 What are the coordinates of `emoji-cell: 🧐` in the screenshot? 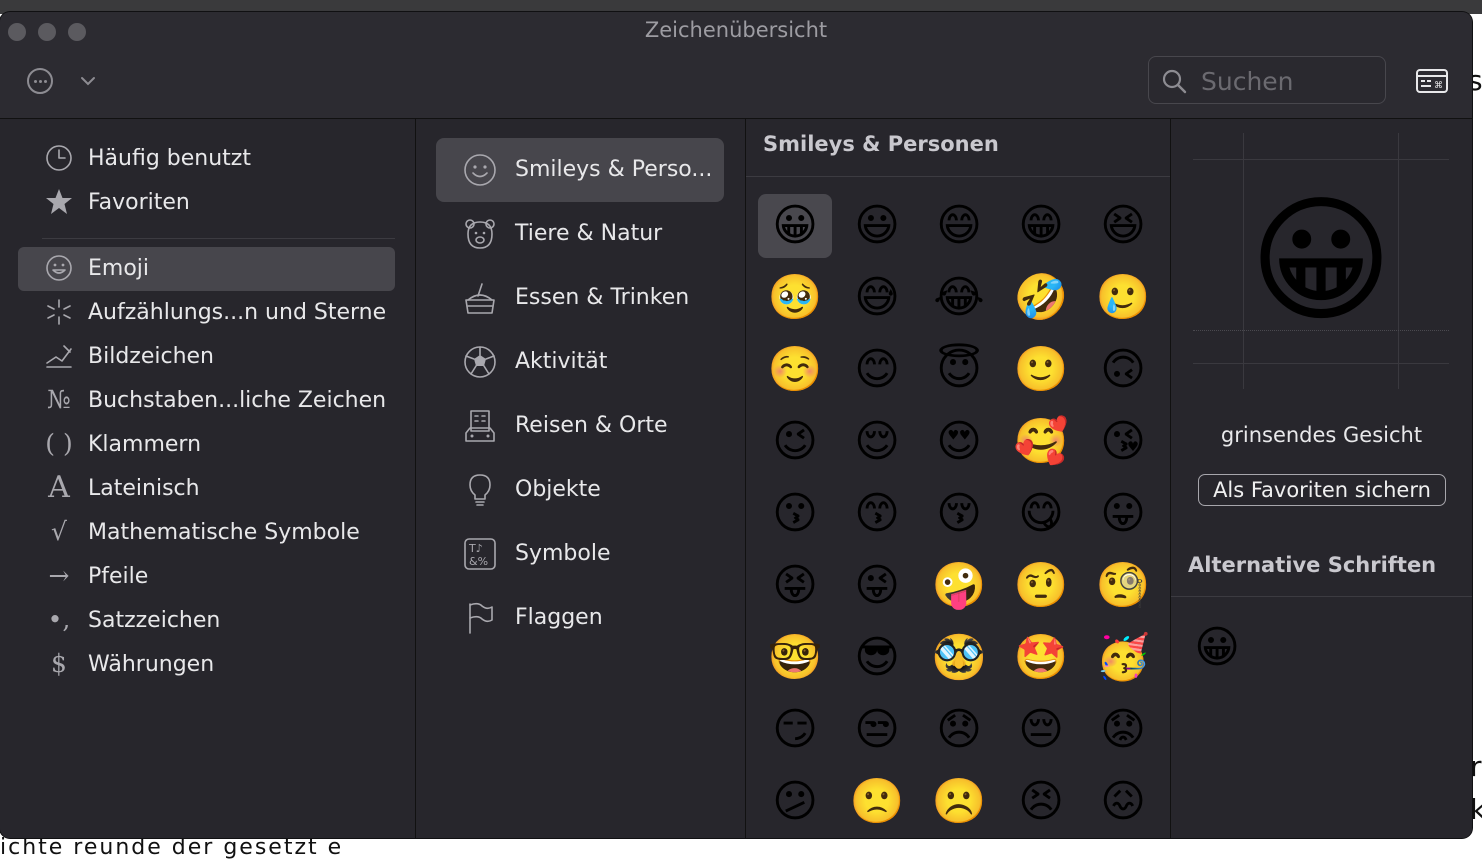 It's located at (1123, 586).